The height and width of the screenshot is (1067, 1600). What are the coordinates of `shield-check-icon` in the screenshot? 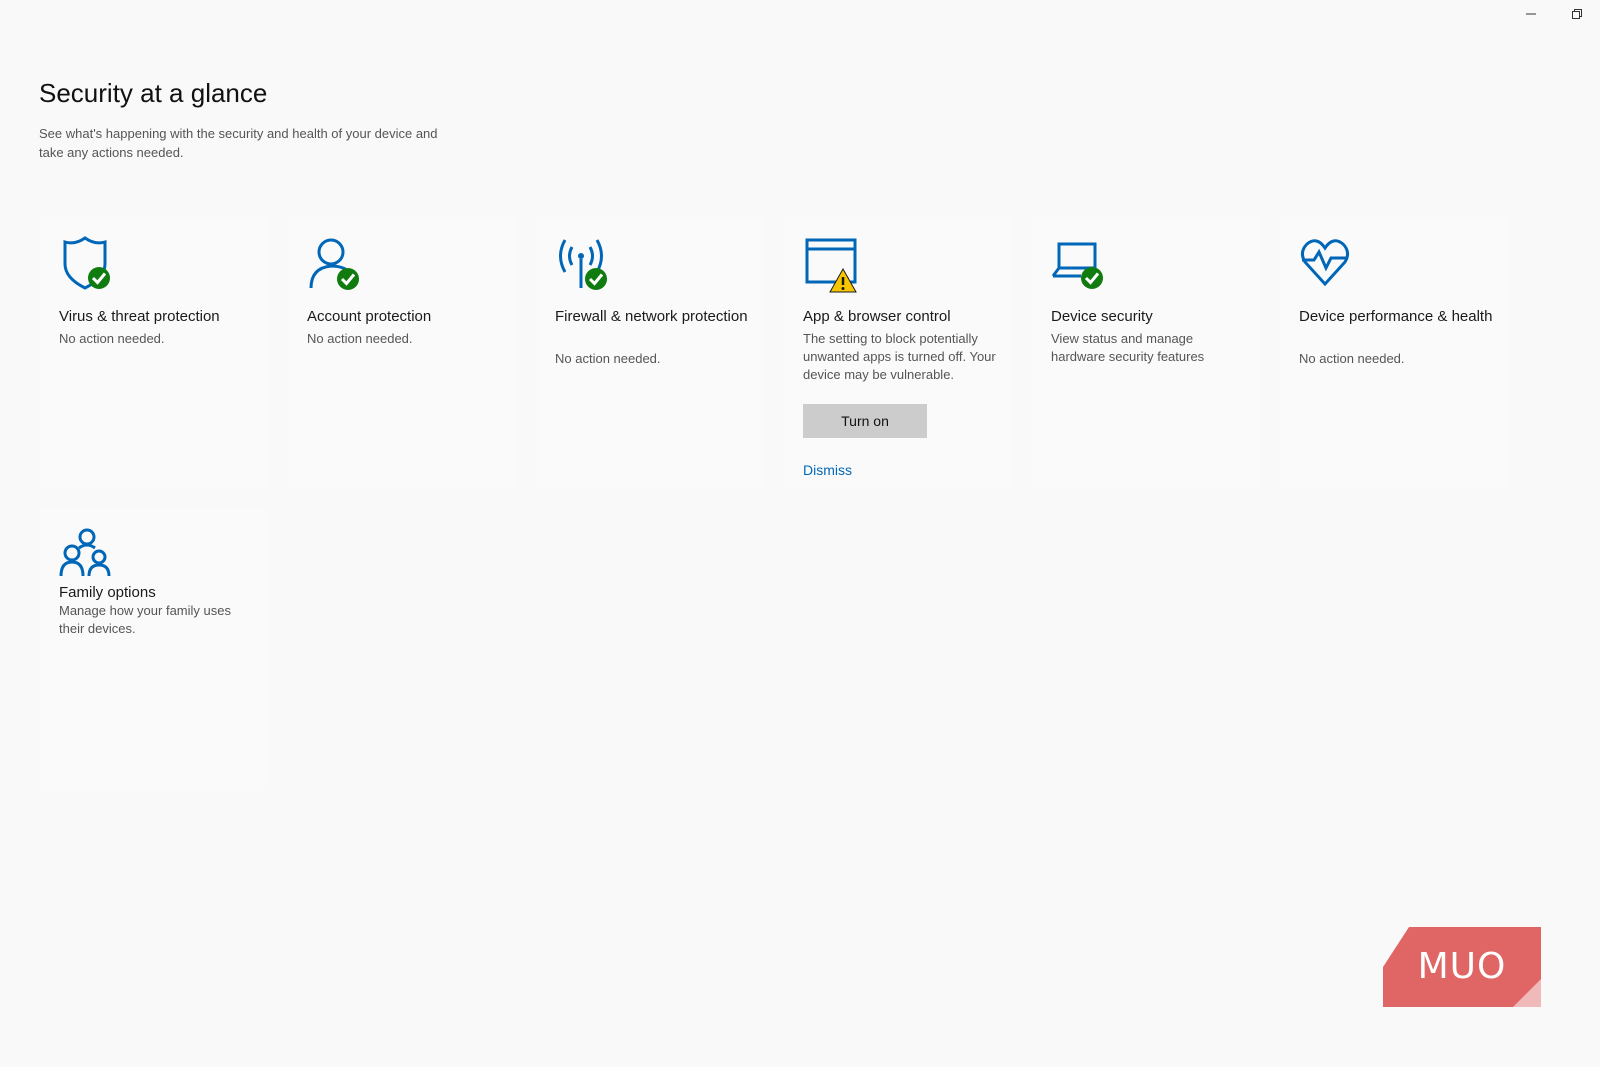 It's located at (87, 264).